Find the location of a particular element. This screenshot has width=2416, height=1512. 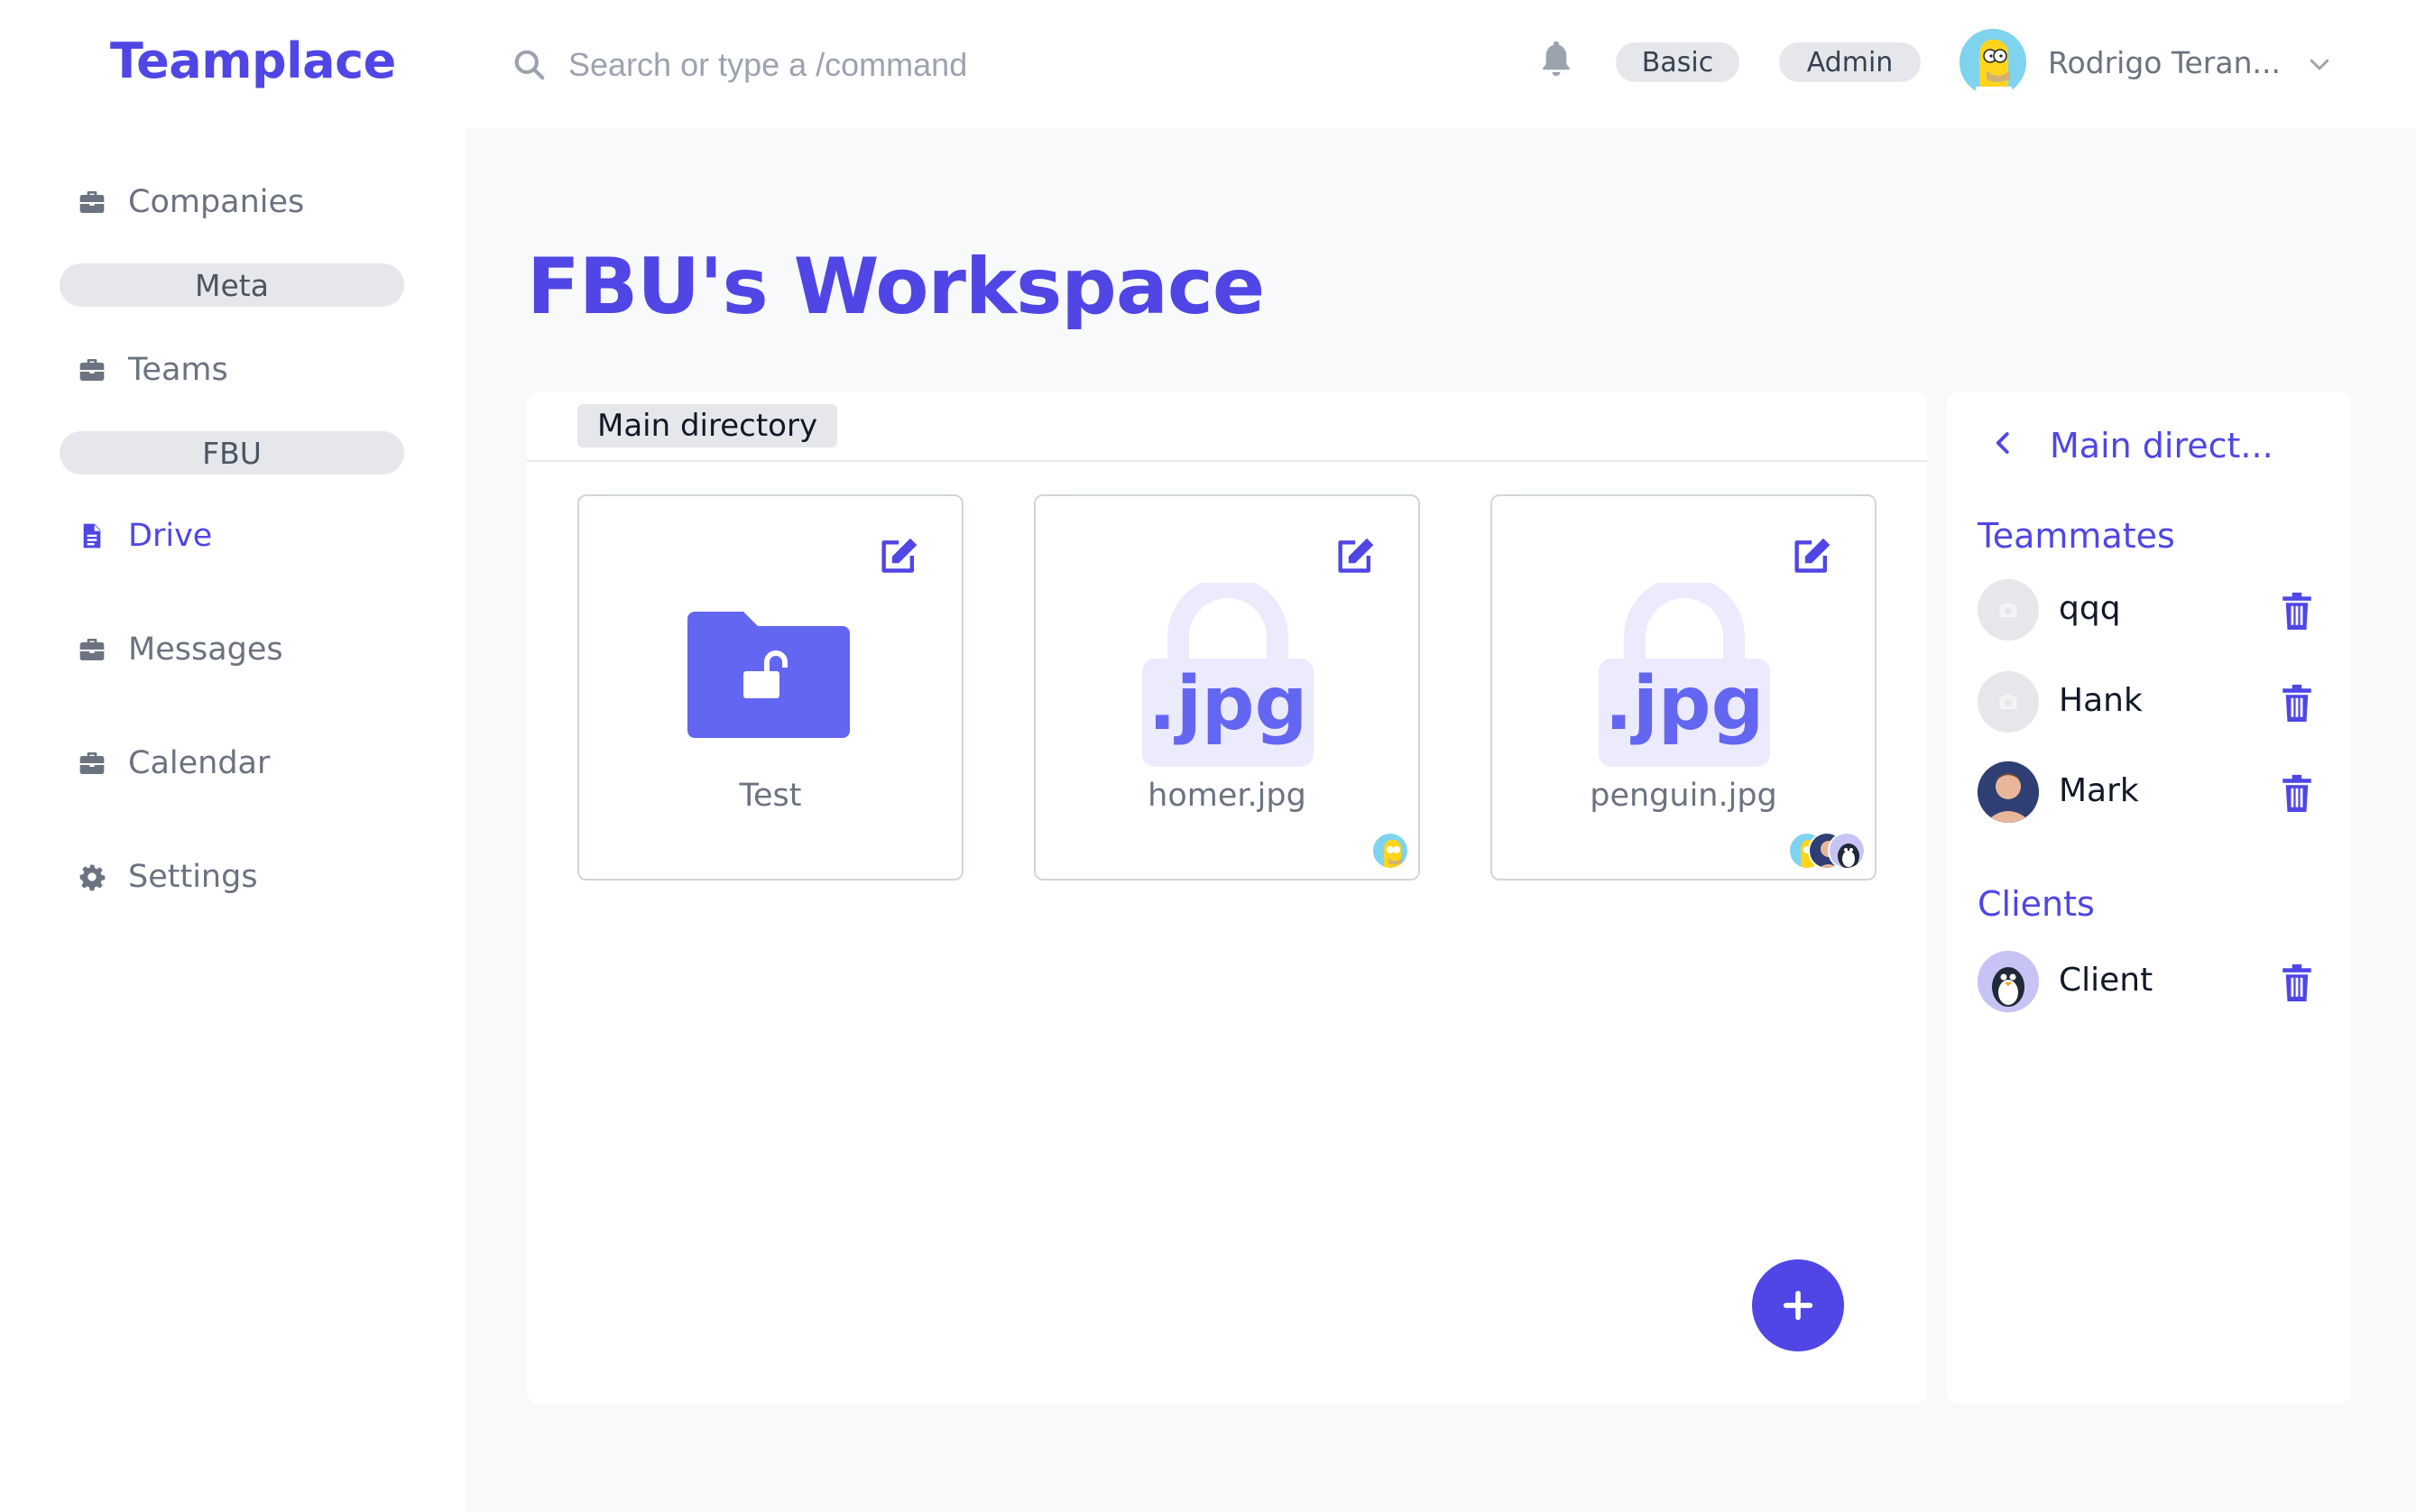

sidebar-item-teams: Teams is located at coordinates (153, 370).